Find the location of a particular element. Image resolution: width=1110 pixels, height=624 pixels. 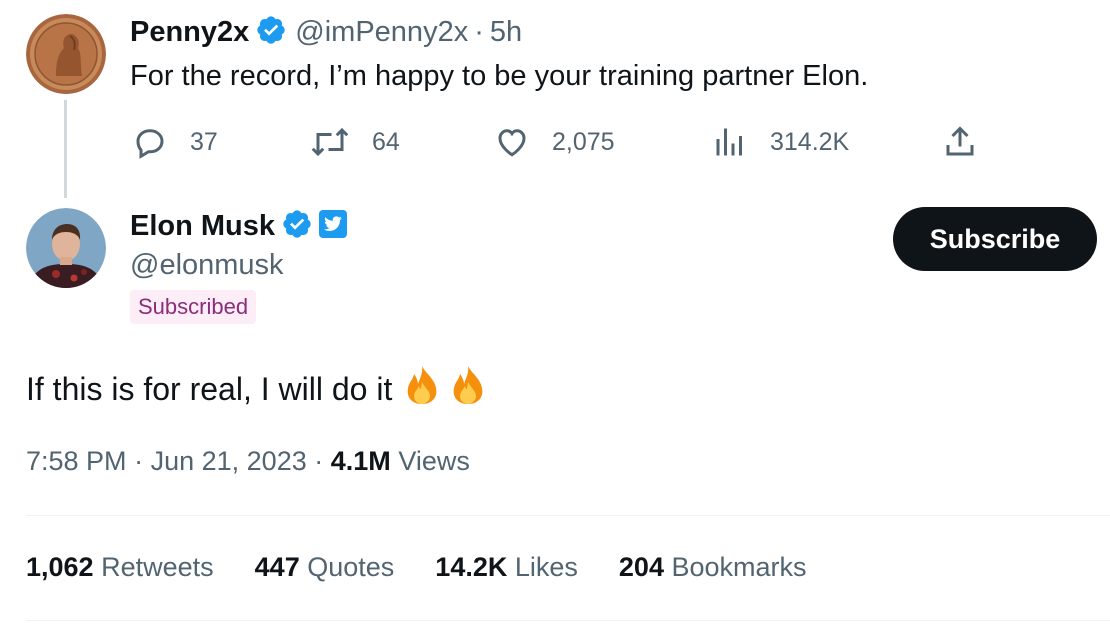

views-icon is located at coordinates (729, 142).